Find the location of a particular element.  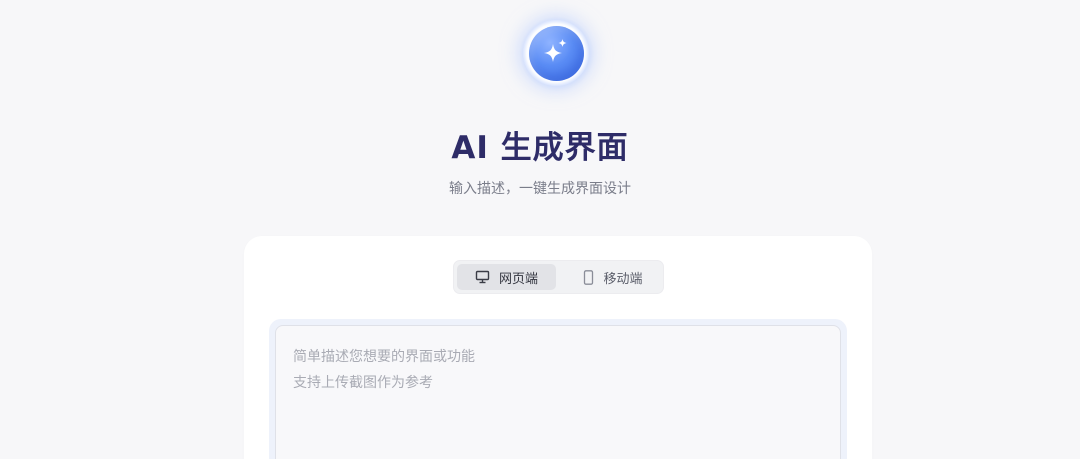

monitor-icon is located at coordinates (482, 277).